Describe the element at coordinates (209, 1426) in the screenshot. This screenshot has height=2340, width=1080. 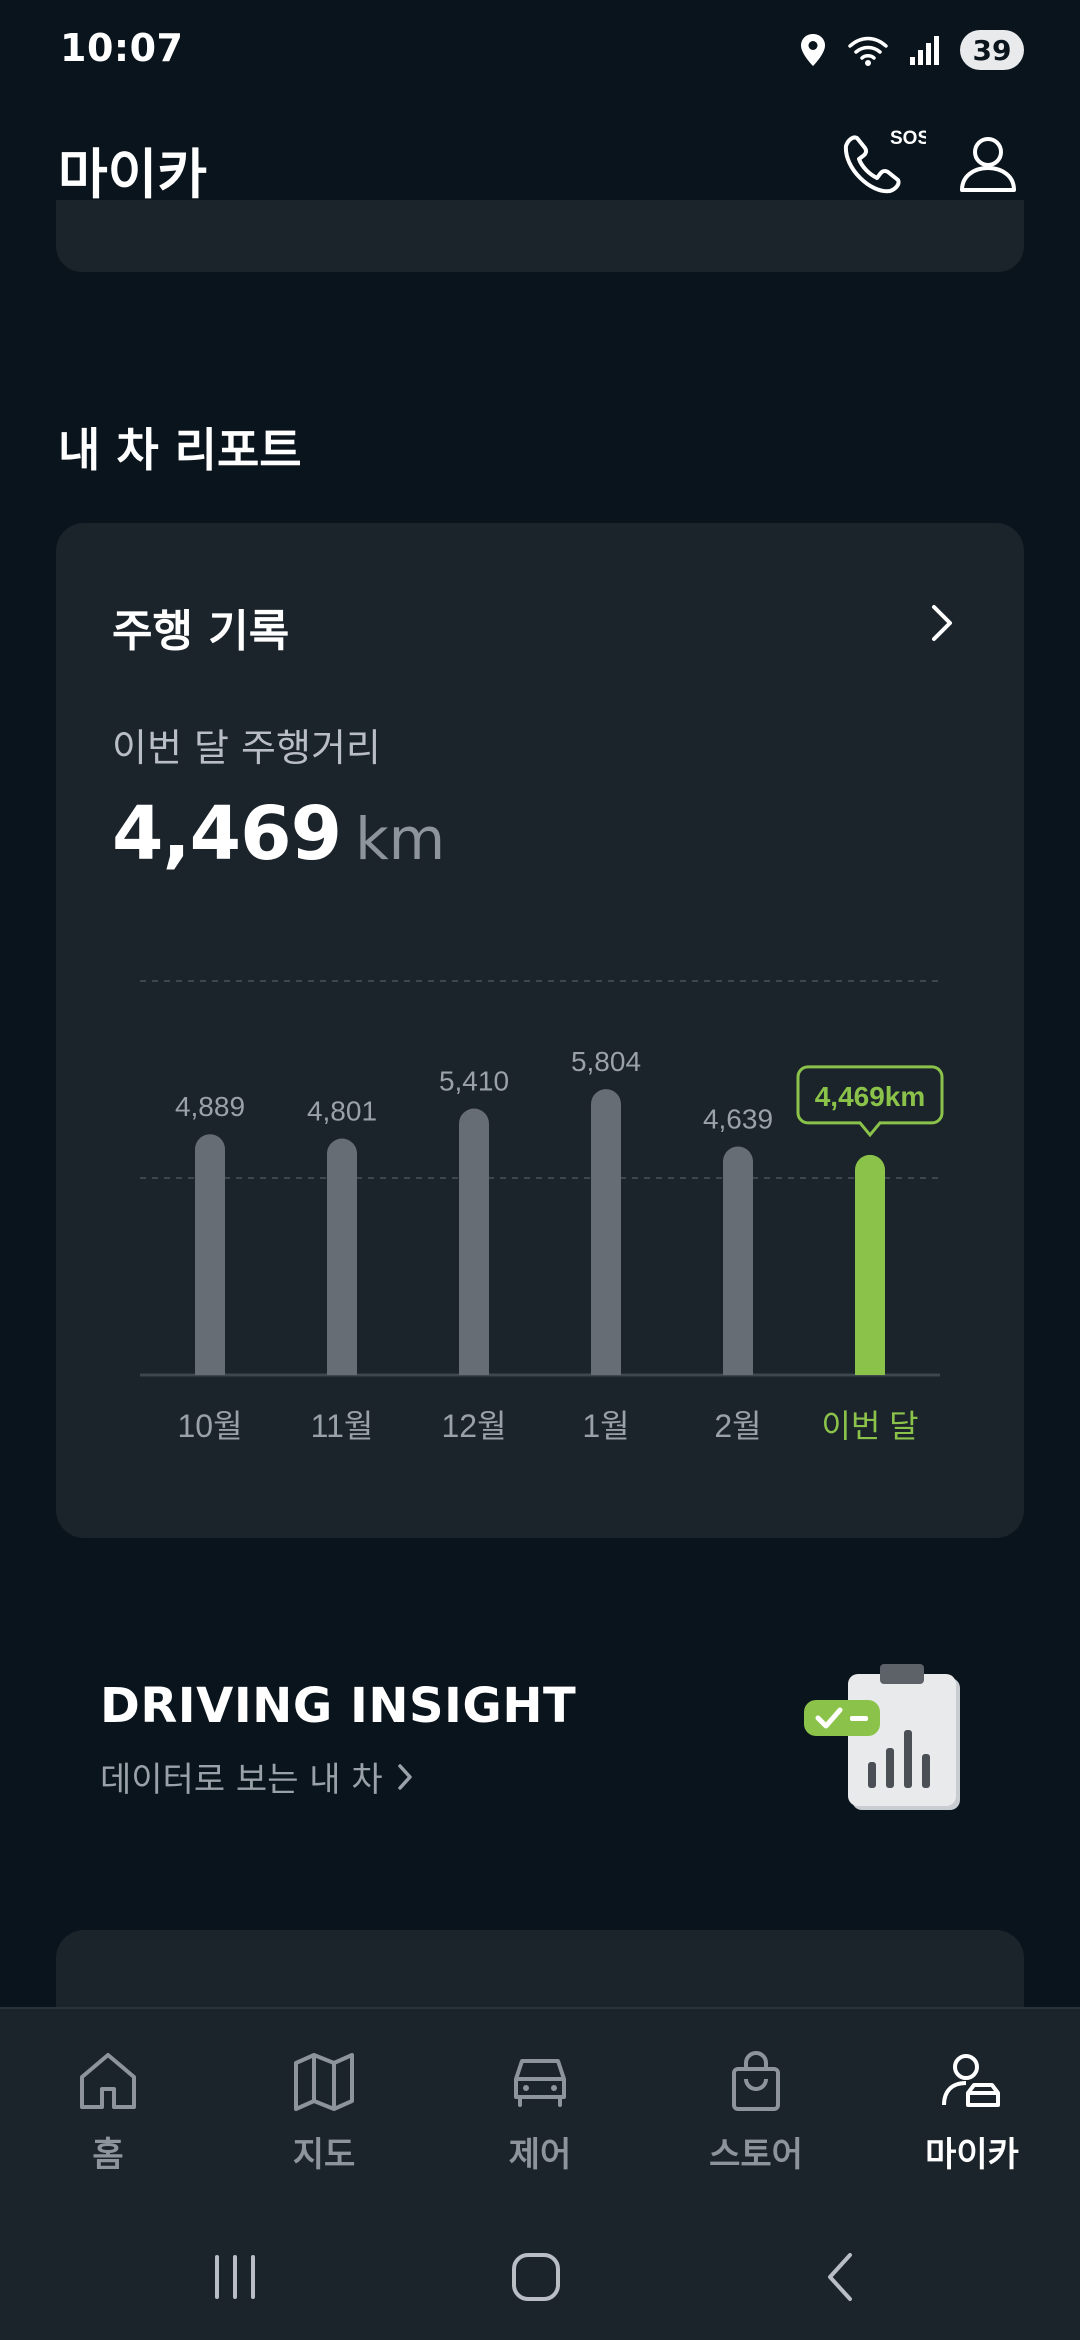
I see `chart-category-label: 10월` at that location.